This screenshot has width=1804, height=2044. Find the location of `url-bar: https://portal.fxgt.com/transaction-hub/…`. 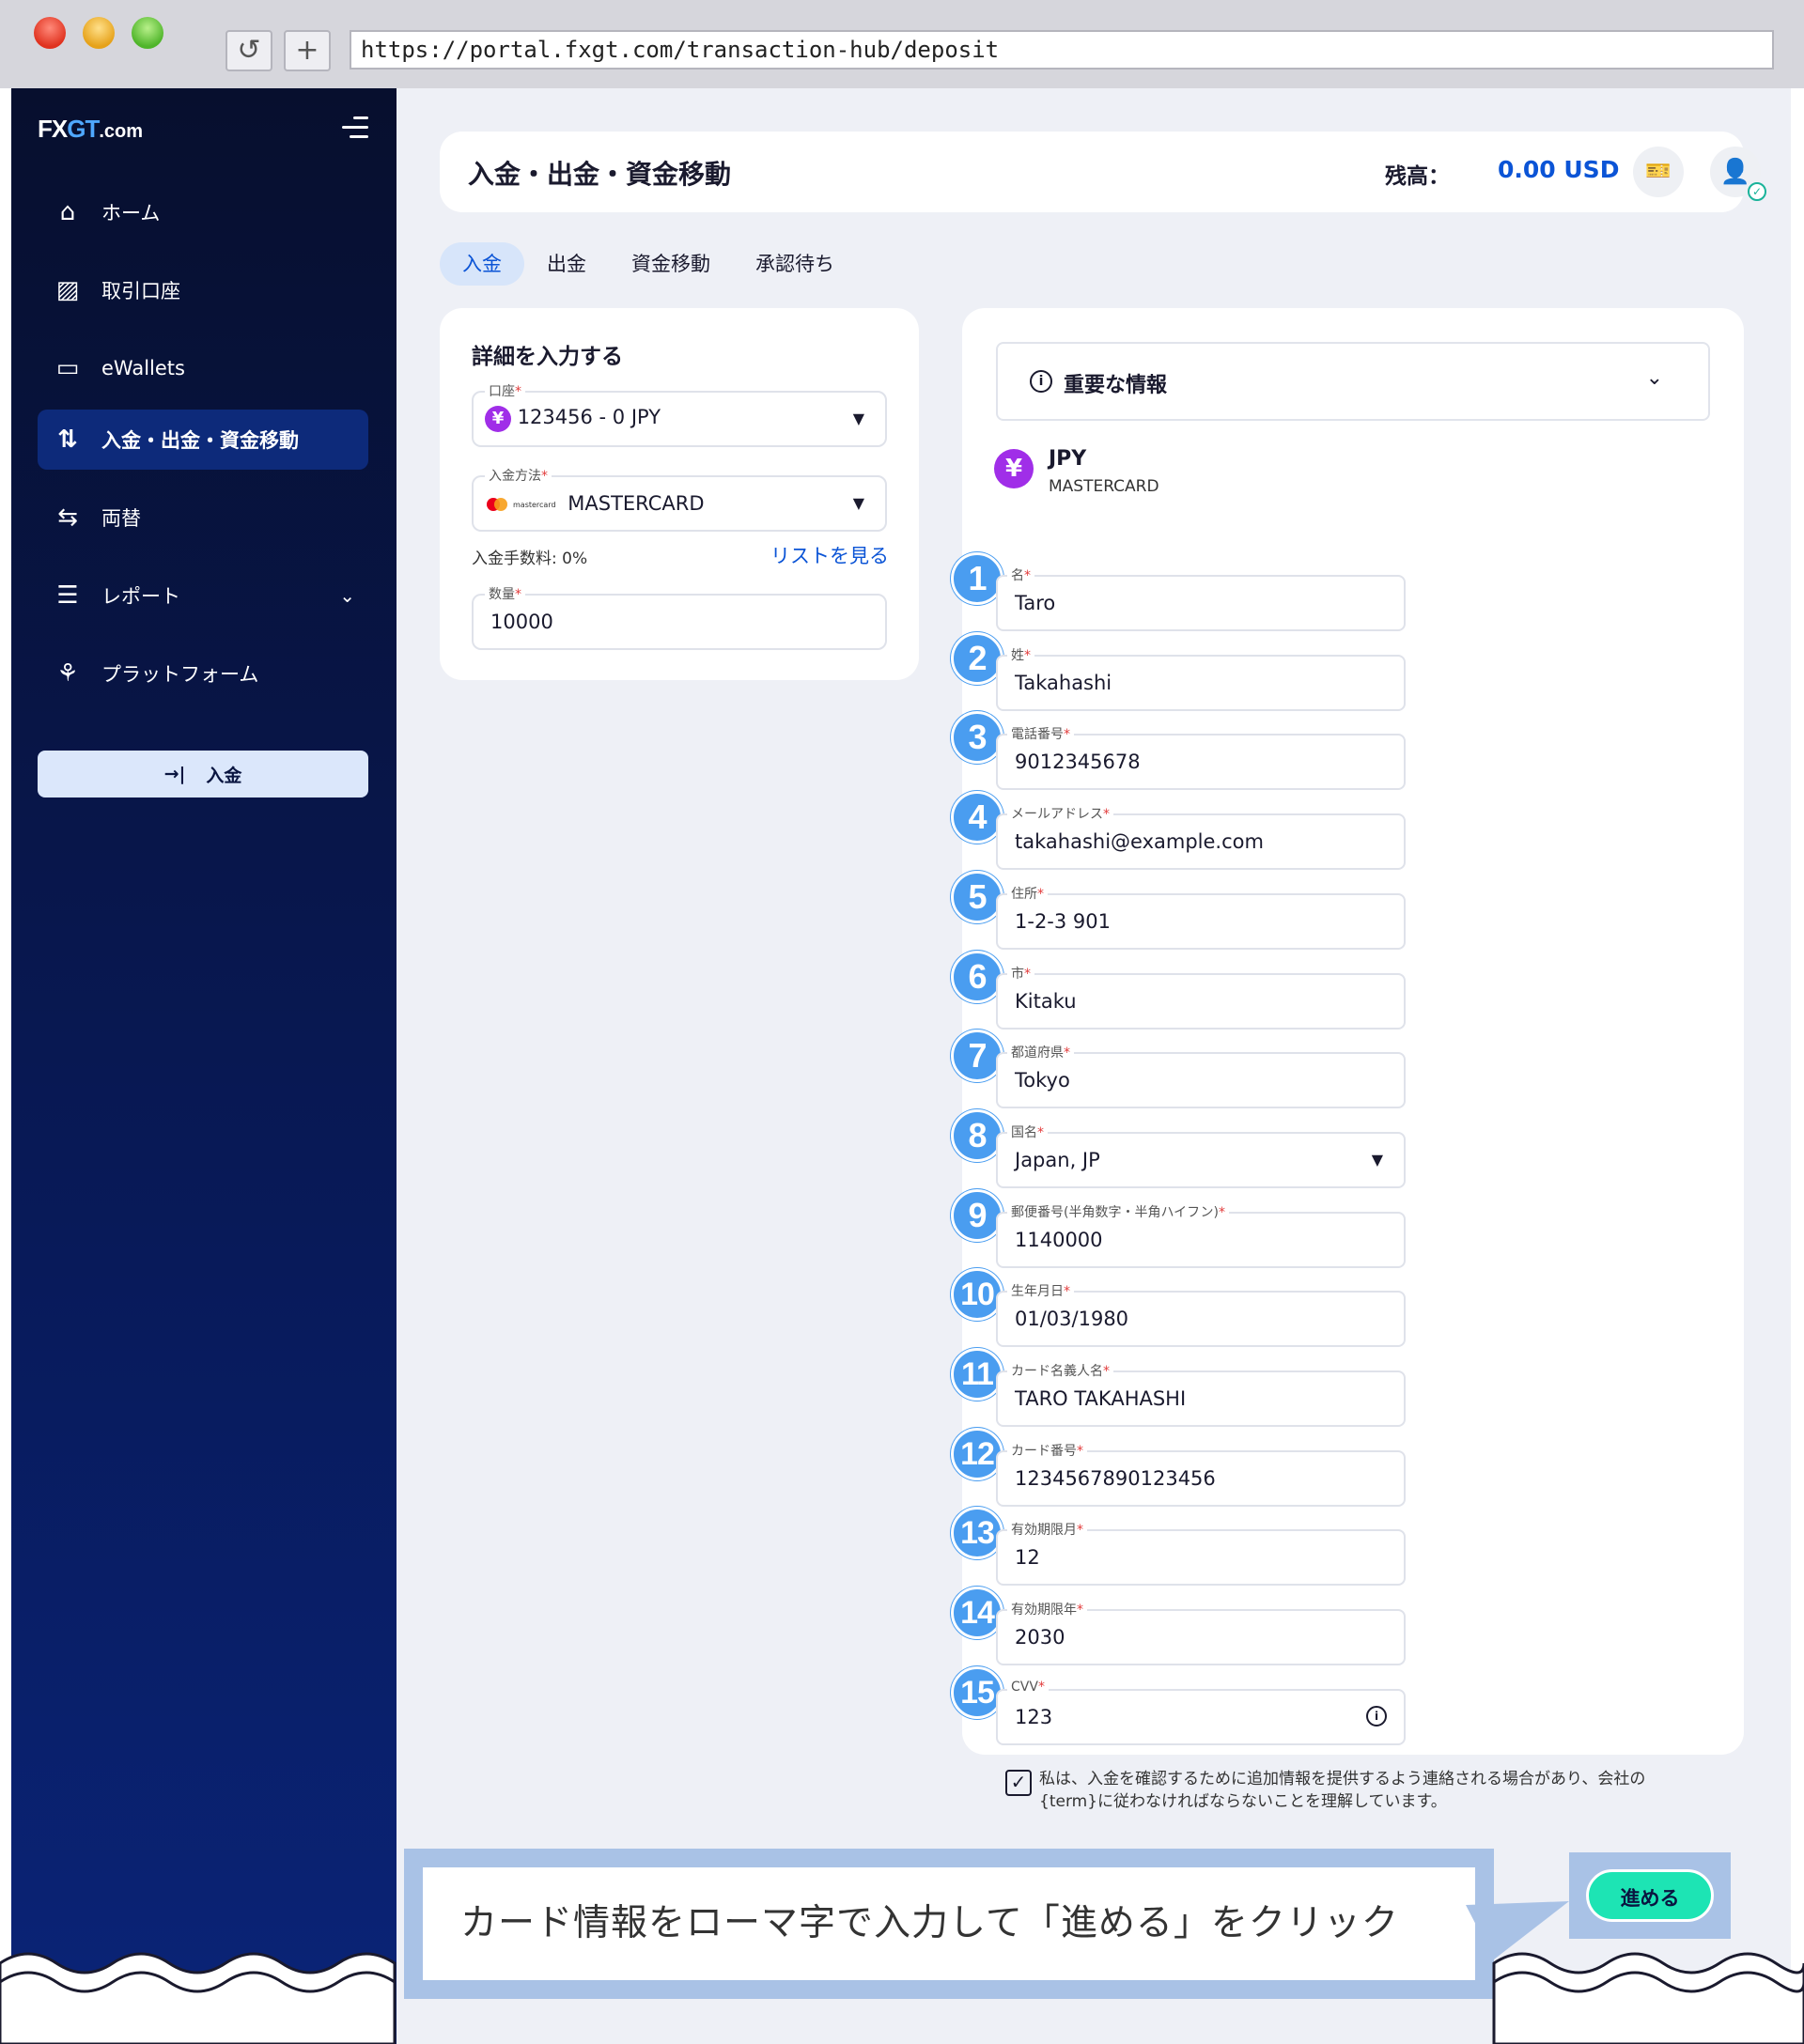

url-bar: https://portal.fxgt.com/transaction-hub/… is located at coordinates (1062, 50).